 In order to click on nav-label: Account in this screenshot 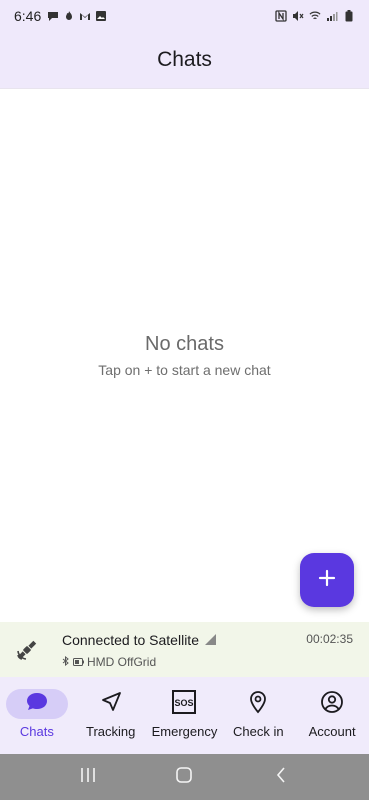, I will do `click(332, 731)`.